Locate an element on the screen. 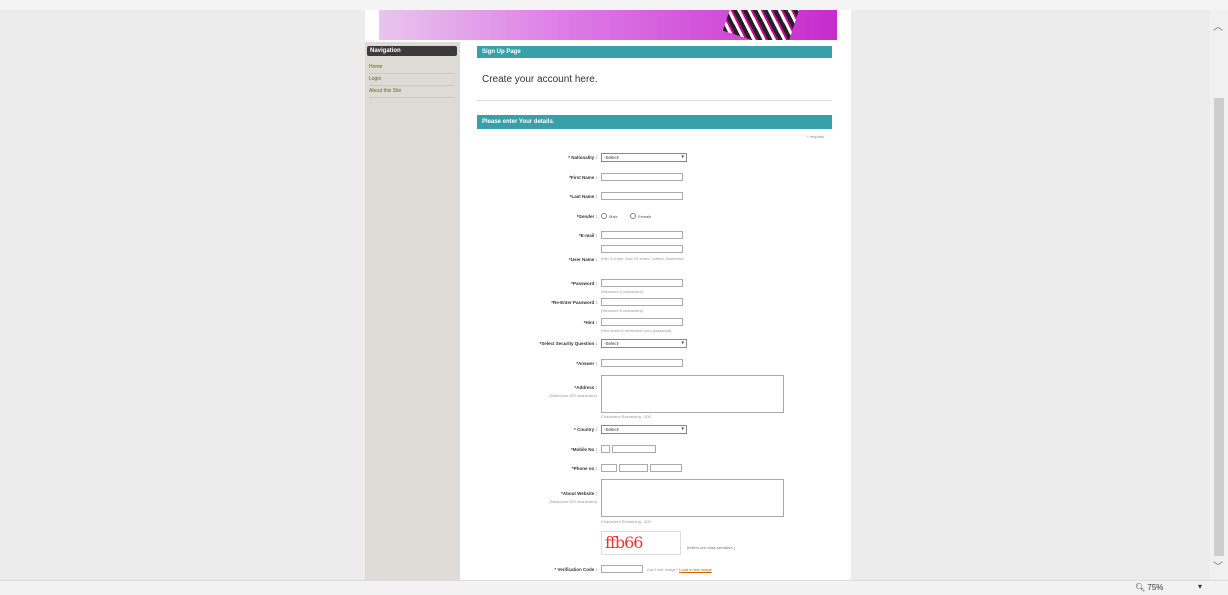 The width and height of the screenshot is (1228, 595). nav-item-login: Login is located at coordinates (411, 80).